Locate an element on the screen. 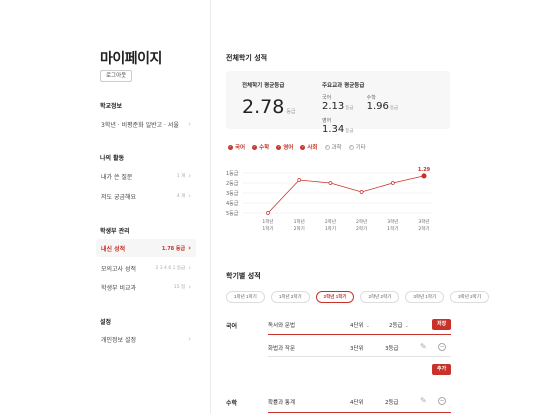 The width and height of the screenshot is (552, 414). tab-semester-3-2: 3학년 2학기 is located at coordinates (469, 297).